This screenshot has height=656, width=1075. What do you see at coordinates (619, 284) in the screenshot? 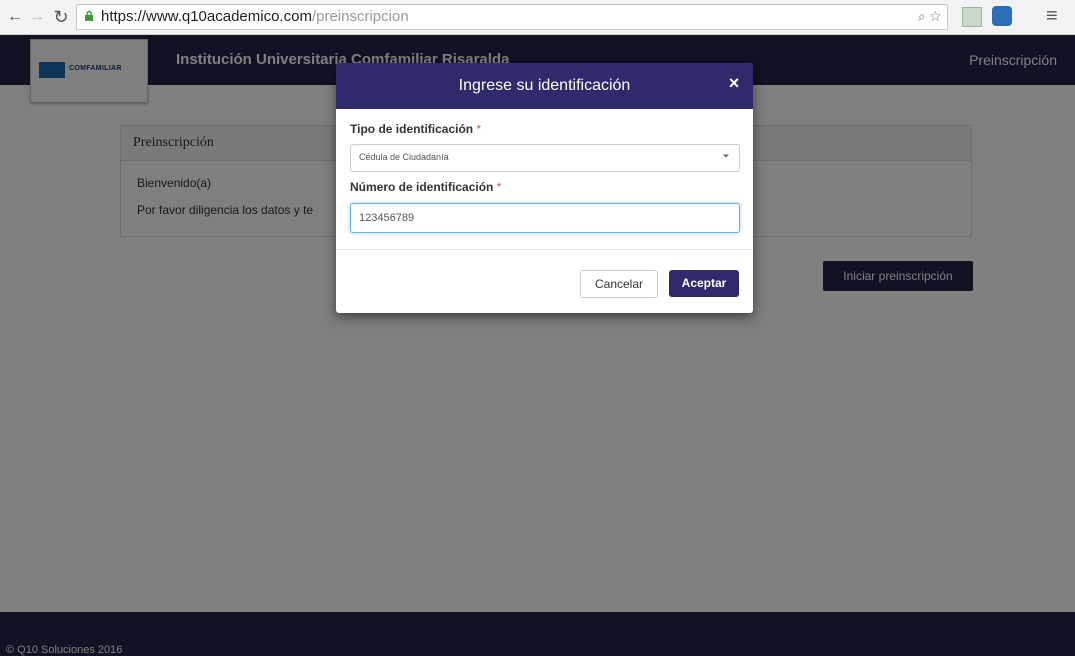
I see `cancel-button: Cancelar` at bounding box center [619, 284].